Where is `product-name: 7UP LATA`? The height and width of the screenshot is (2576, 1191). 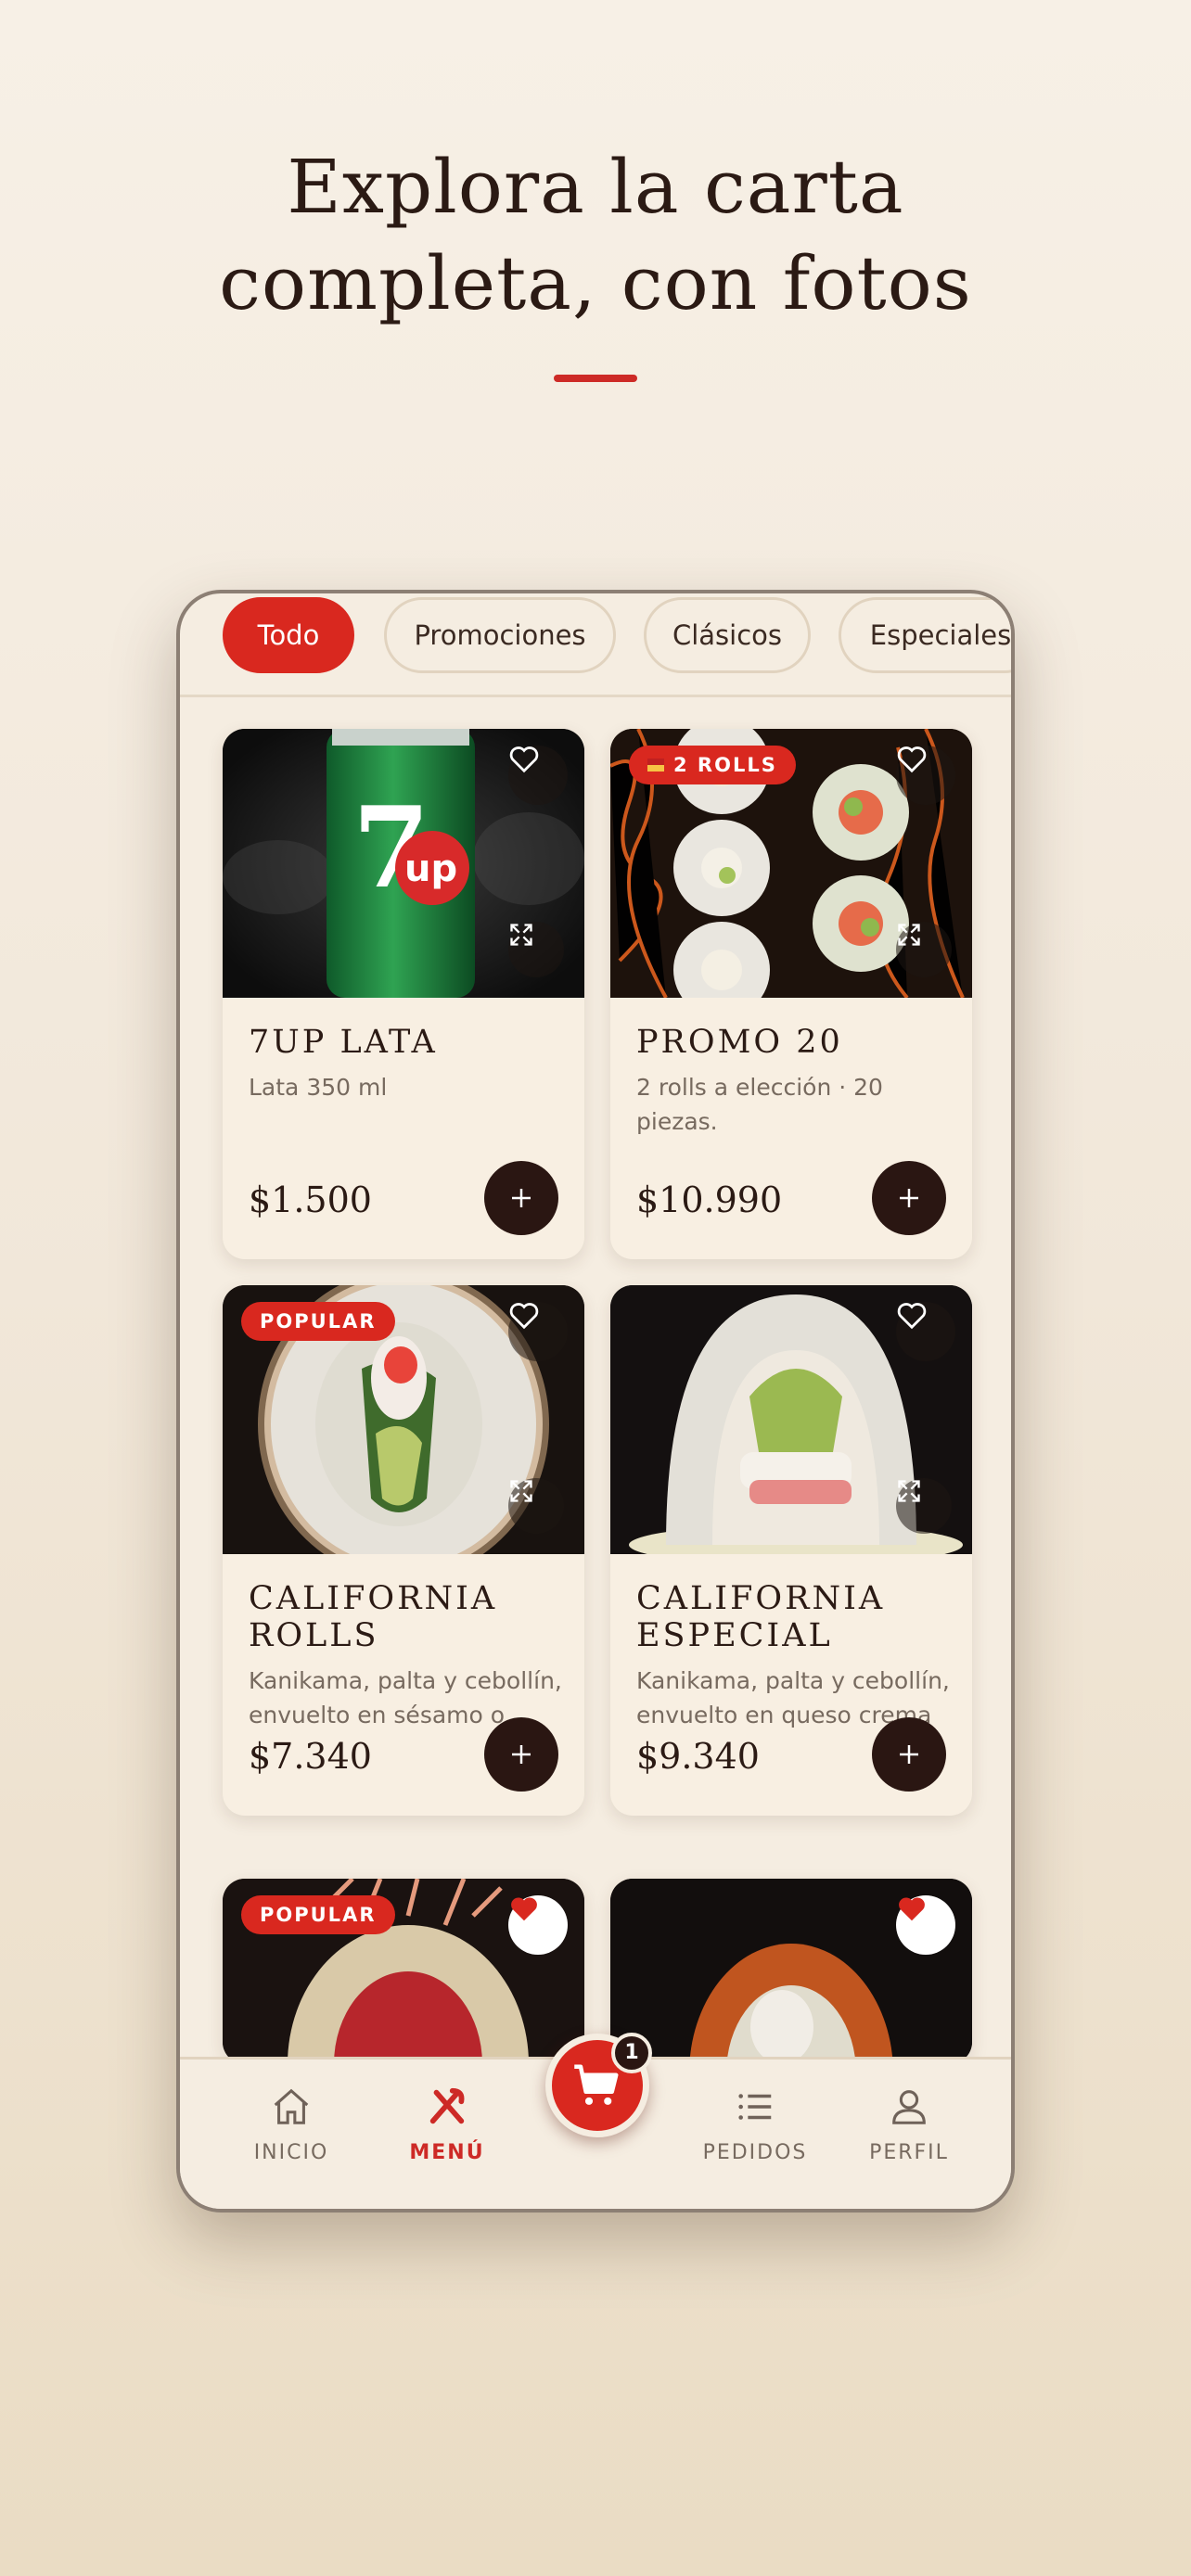
product-name: 7UP LATA is located at coordinates (343, 1042).